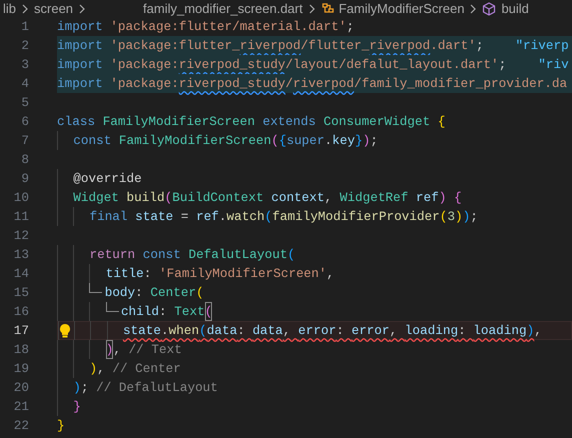 The width and height of the screenshot is (572, 438). I want to click on code-line: title: 'FamilyModifierScreen',, so click(195, 273).